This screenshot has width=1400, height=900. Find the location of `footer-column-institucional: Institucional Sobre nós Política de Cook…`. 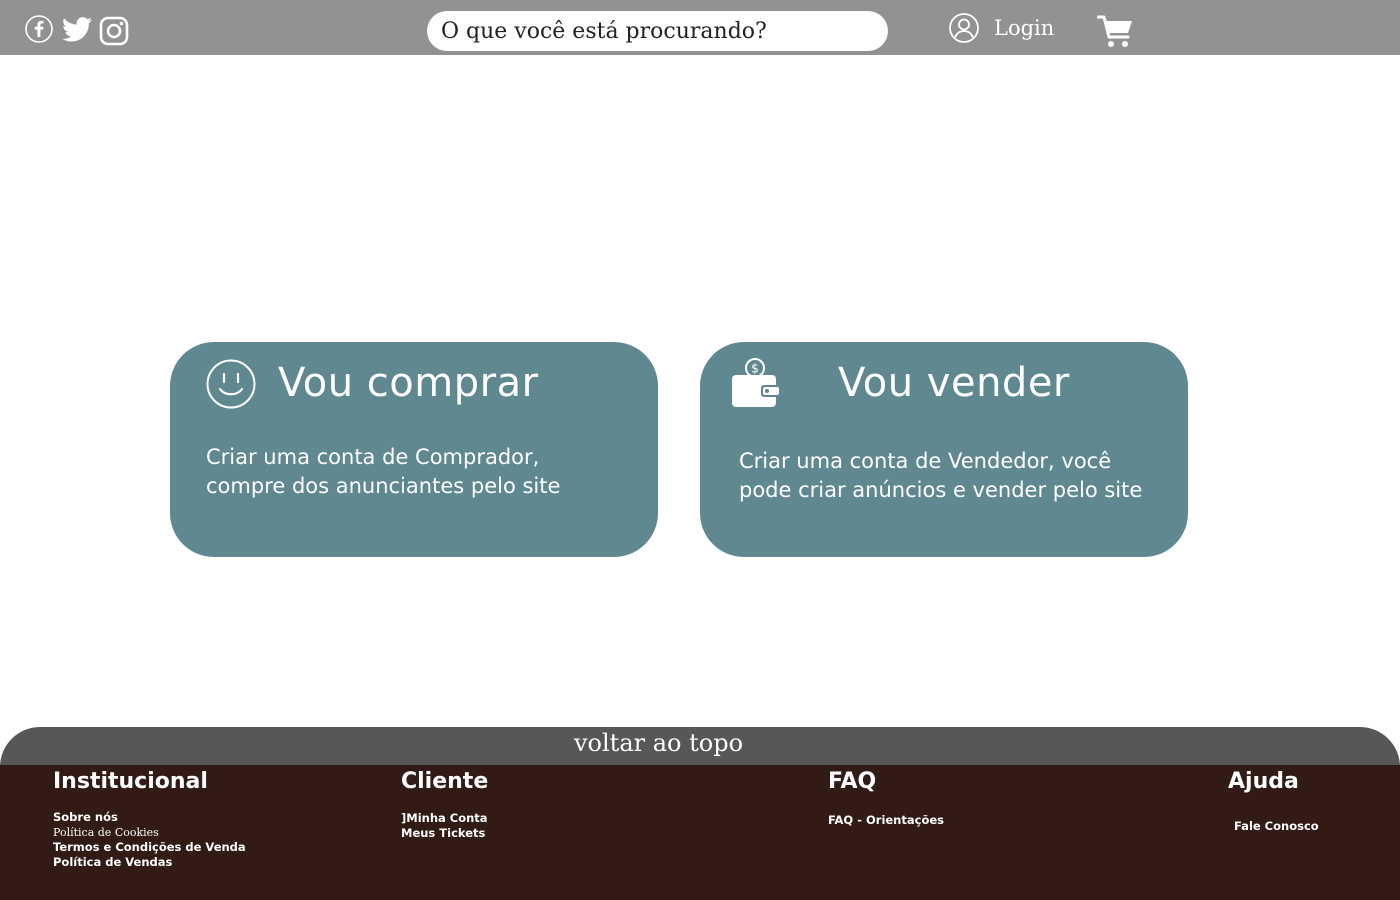

footer-column-institucional: Institucional Sobre nós Política de Cook… is located at coordinates (149, 819).